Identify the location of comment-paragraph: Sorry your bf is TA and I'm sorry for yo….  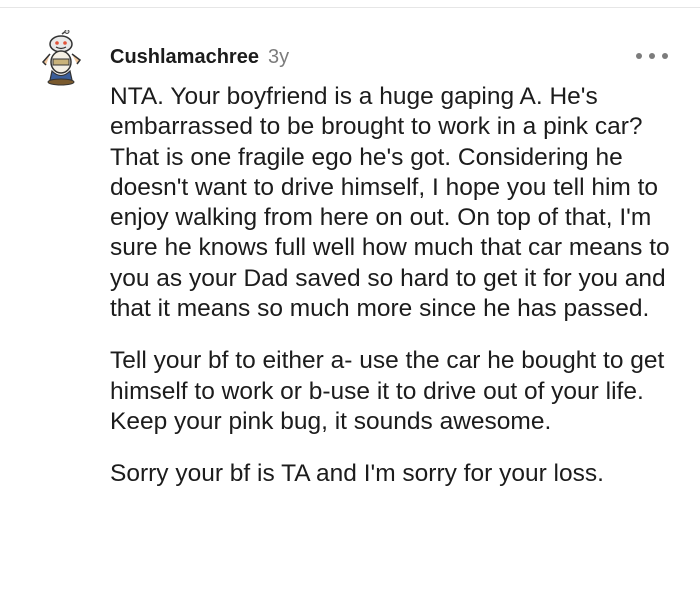
(357, 474).